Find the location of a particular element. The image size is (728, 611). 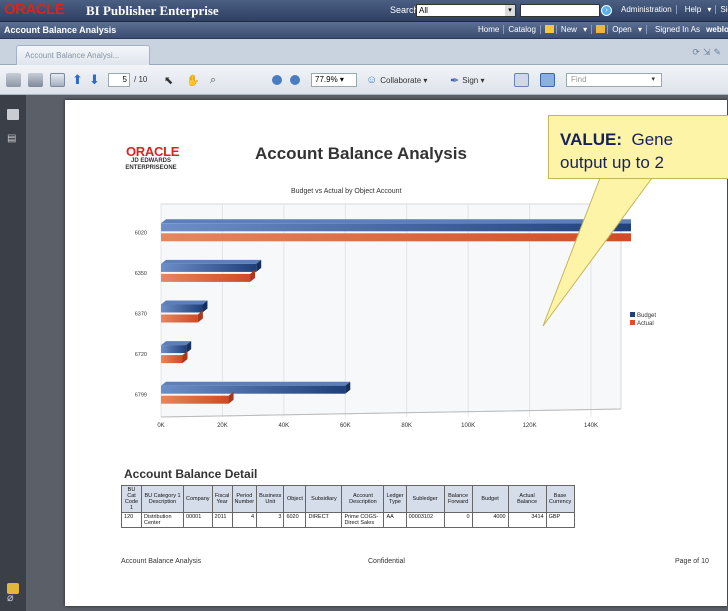

snapshot-button: ⌕ is located at coordinates (213, 80).